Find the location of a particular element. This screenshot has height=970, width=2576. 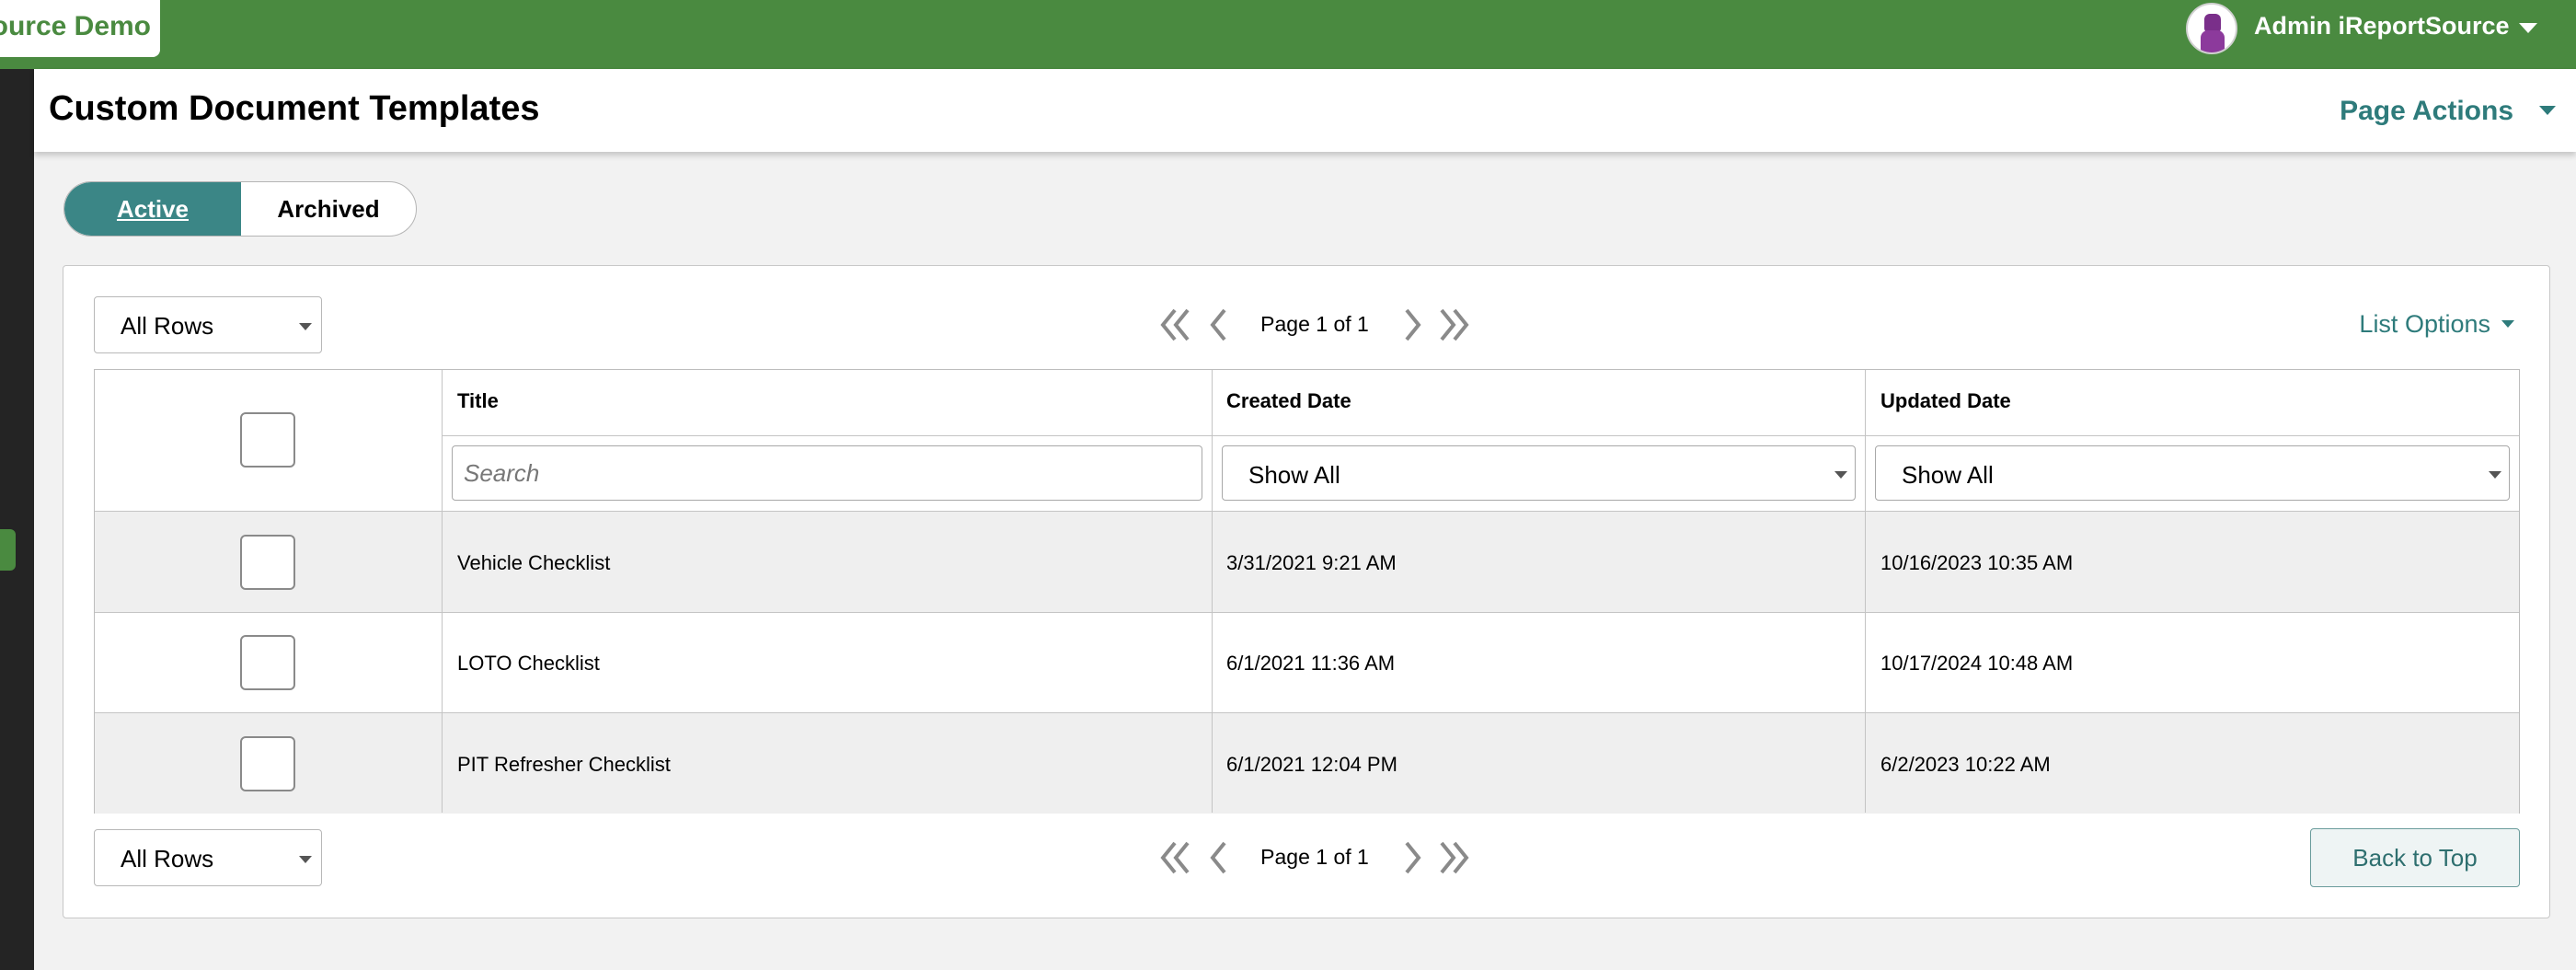

row-updated-date: 6/2/2023 10:22 AM is located at coordinates (1965, 764).